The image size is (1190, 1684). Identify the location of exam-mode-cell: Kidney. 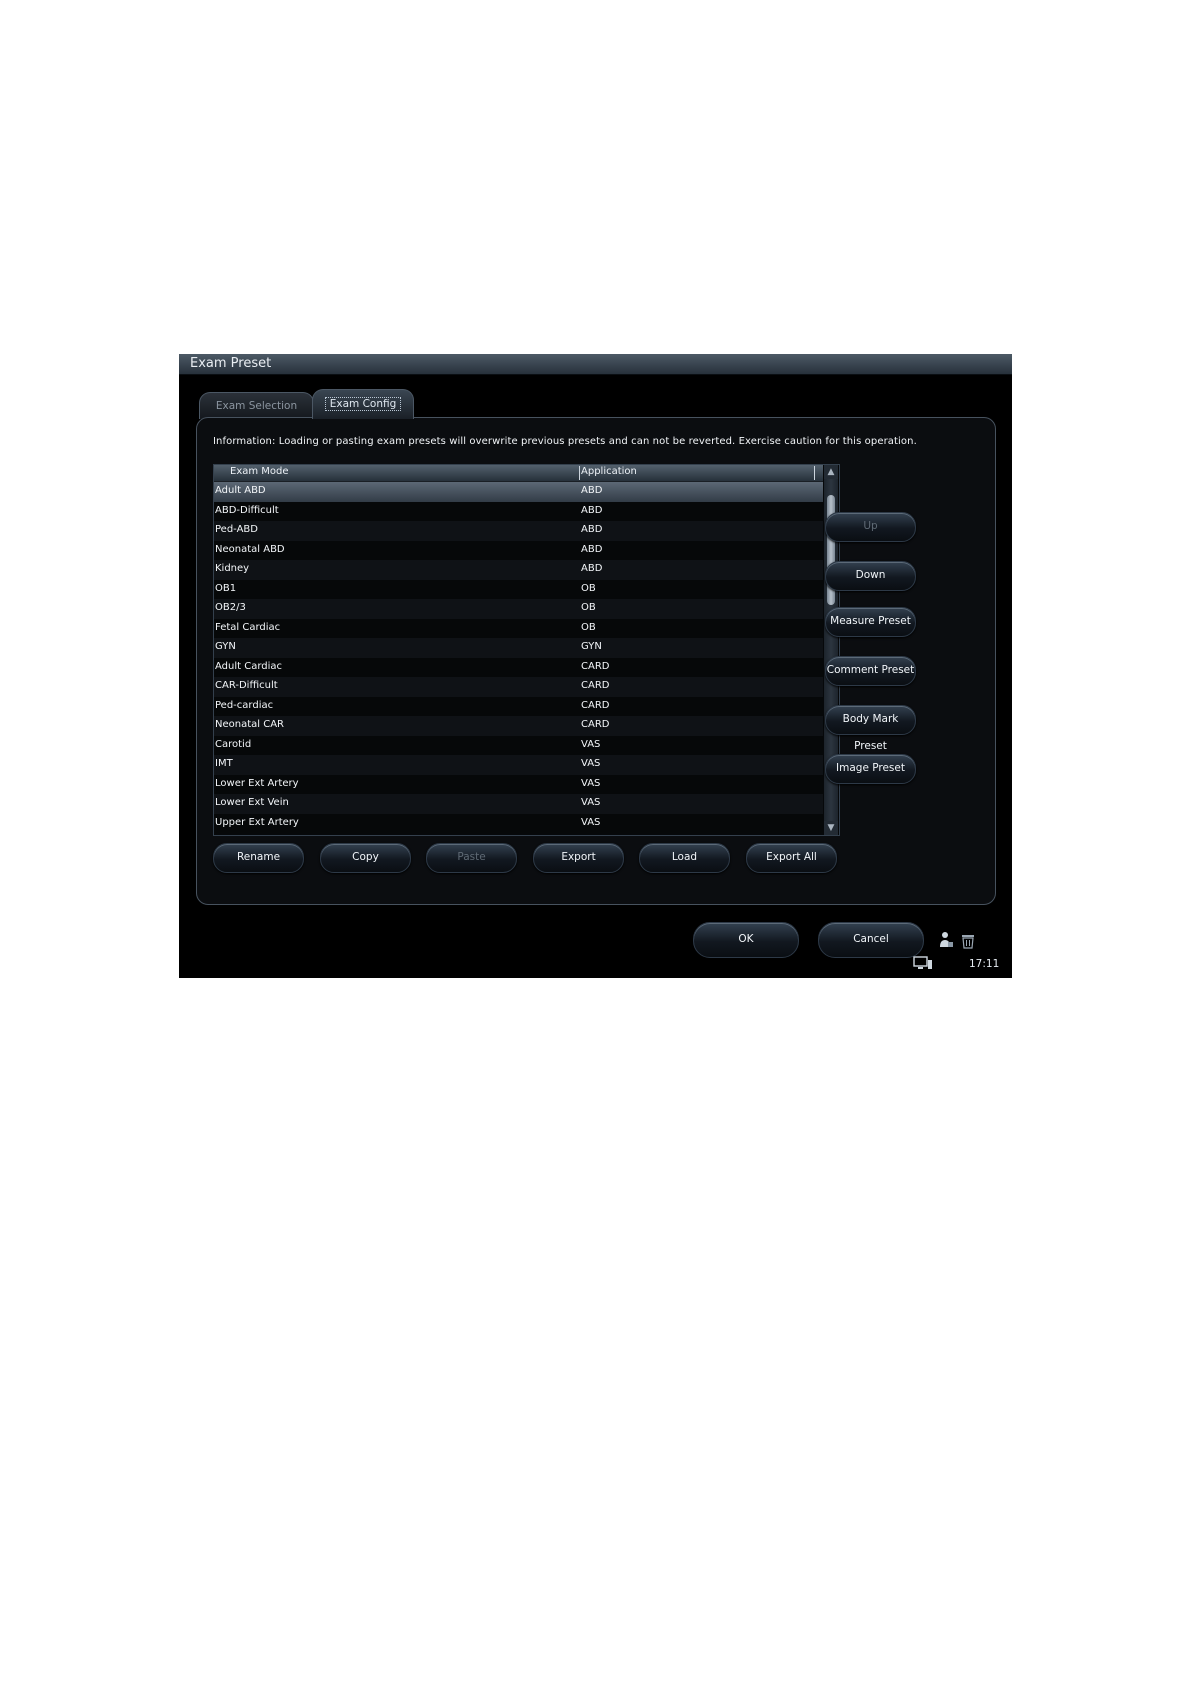
(232, 568).